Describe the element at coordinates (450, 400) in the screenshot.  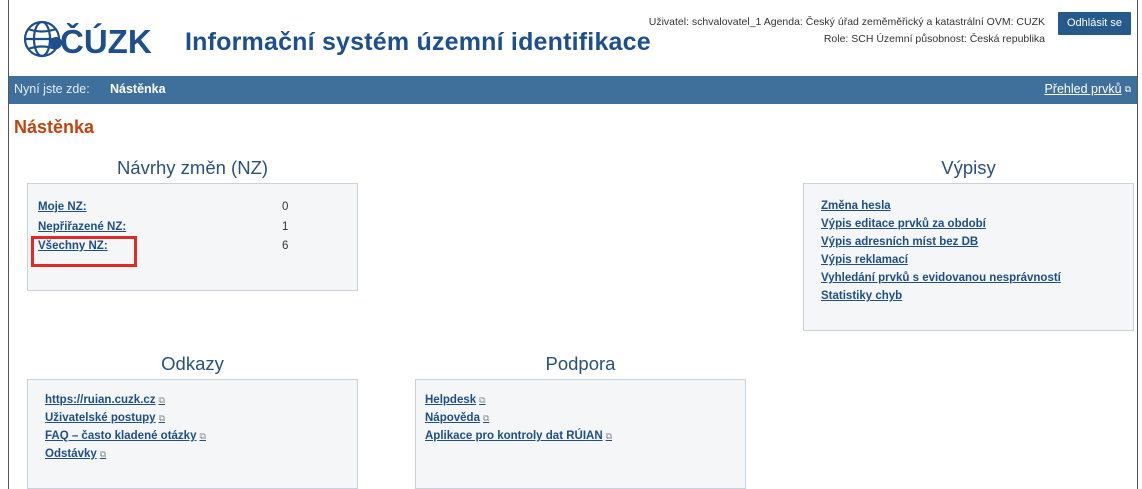
I see `helpdesk-link-label: Helpdesk` at that location.